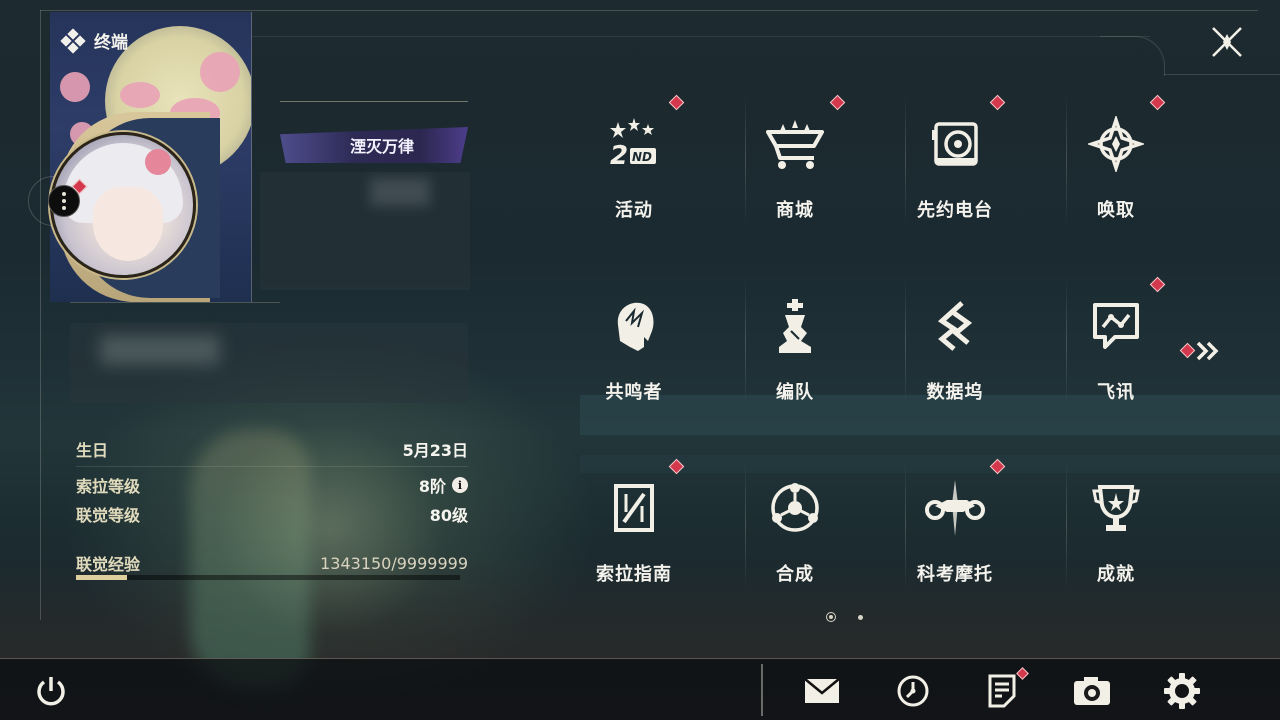 This screenshot has width=1280, height=720. I want to click on app-title: 终端, so click(94, 40).